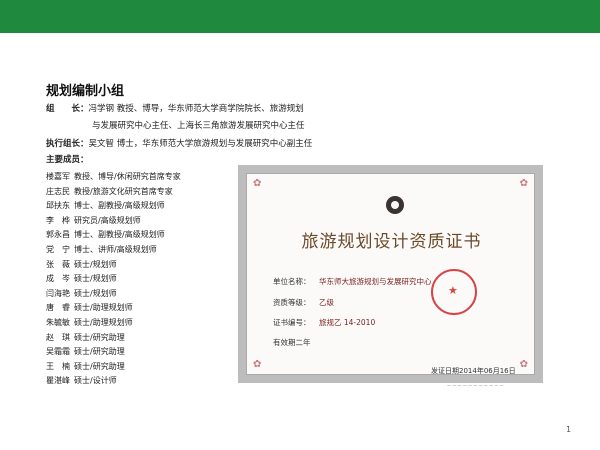 The height and width of the screenshot is (450, 600). I want to click on certificate-title: 旅游规划设计资质证书, so click(391, 242).